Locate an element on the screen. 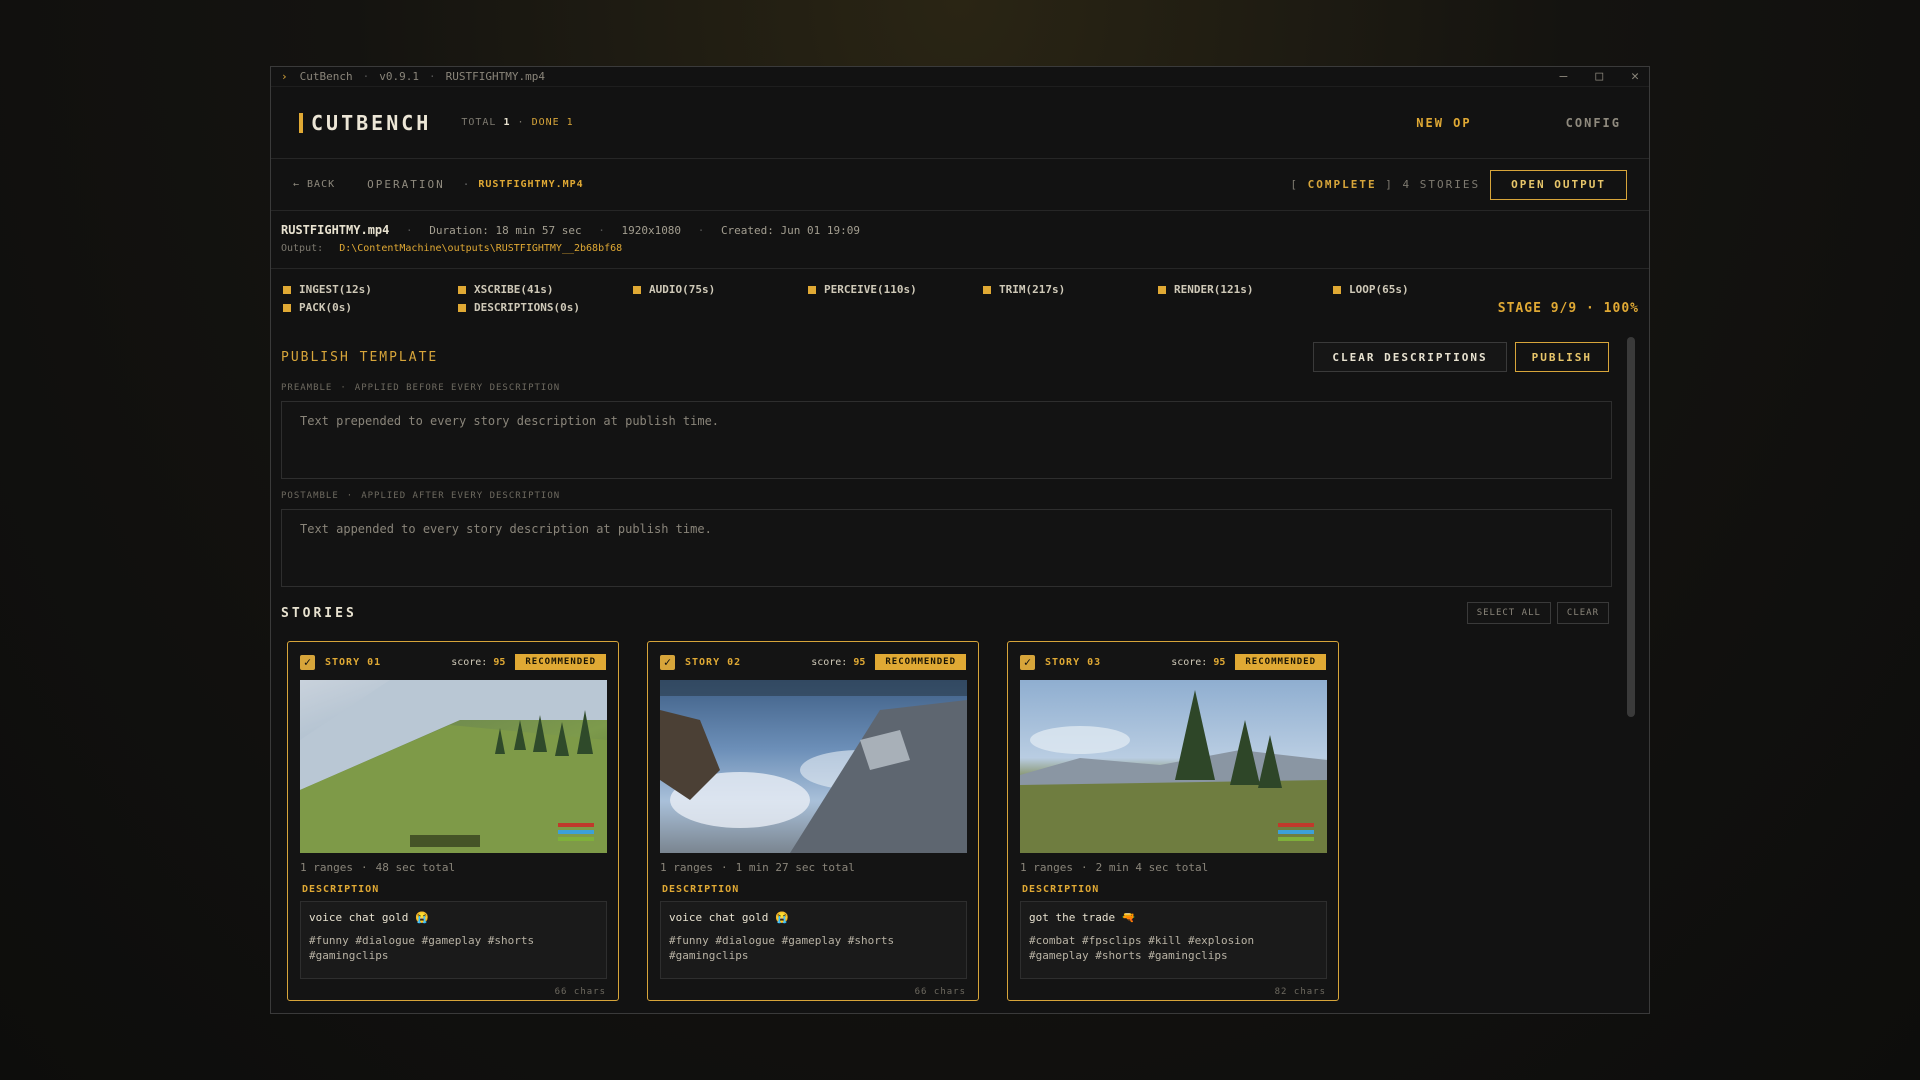 This screenshot has height=1080, width=1920. breadcrumb-operation: OPERATION is located at coordinates (406, 184).